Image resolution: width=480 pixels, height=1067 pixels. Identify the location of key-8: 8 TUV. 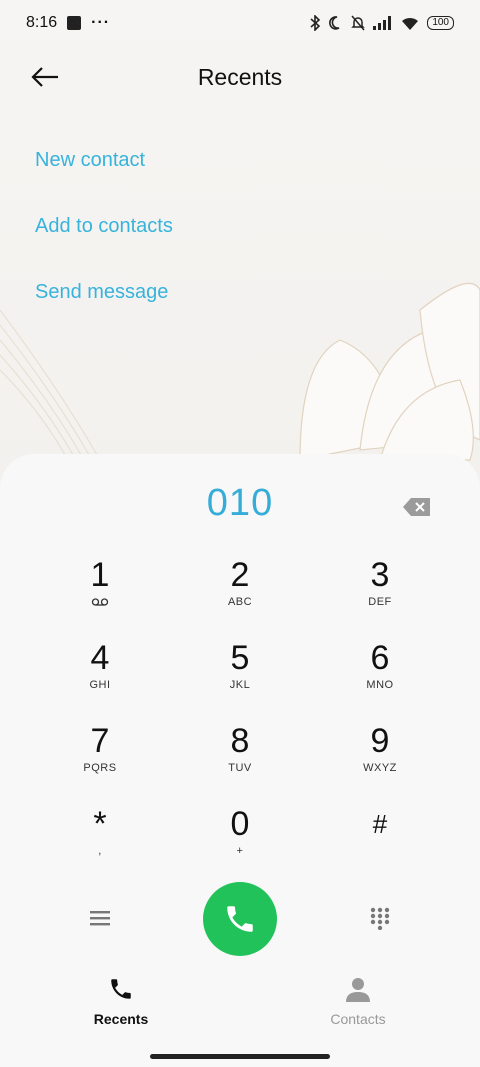
(240, 763).